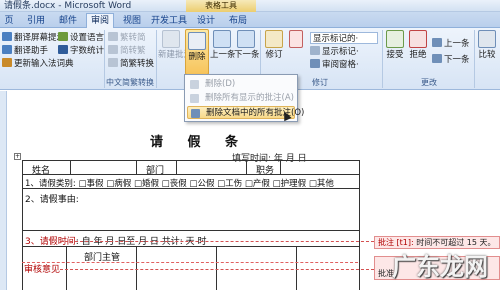 The width and height of the screenshot is (500, 290). Describe the element at coordinates (206, 21) in the screenshot. I see `tab-design: 设计` at that location.